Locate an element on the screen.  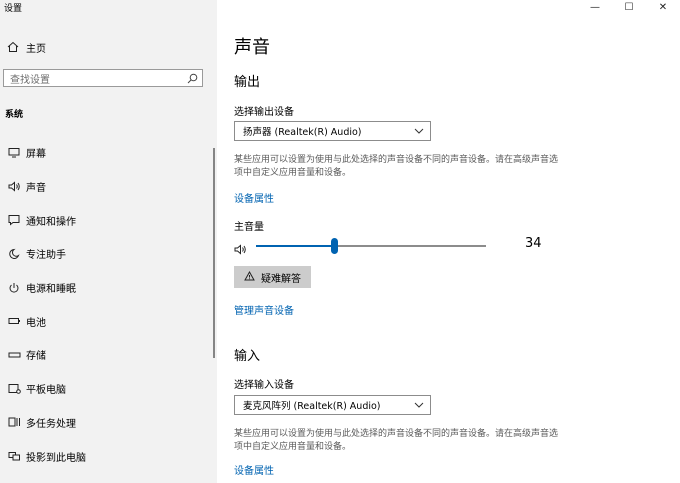
notification-icon is located at coordinates (14, 220).